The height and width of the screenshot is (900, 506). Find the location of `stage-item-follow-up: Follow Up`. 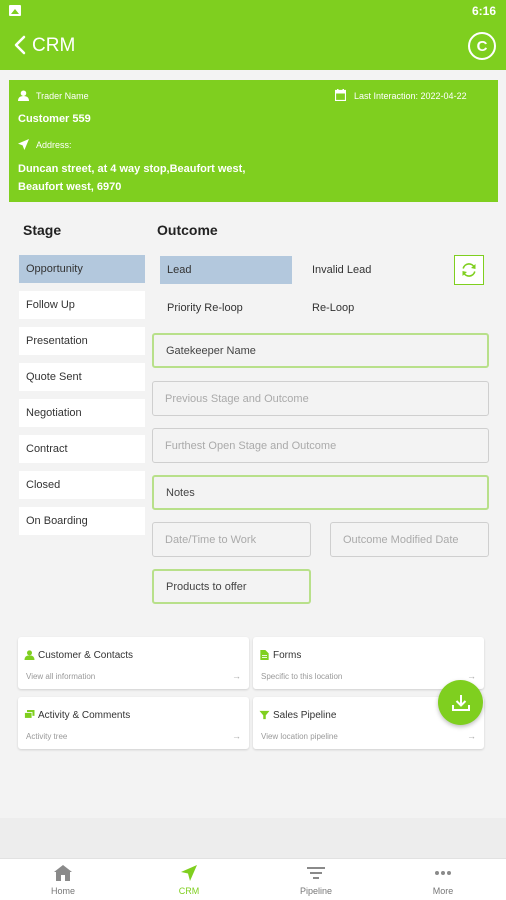

stage-item-follow-up: Follow Up is located at coordinates (82, 305).